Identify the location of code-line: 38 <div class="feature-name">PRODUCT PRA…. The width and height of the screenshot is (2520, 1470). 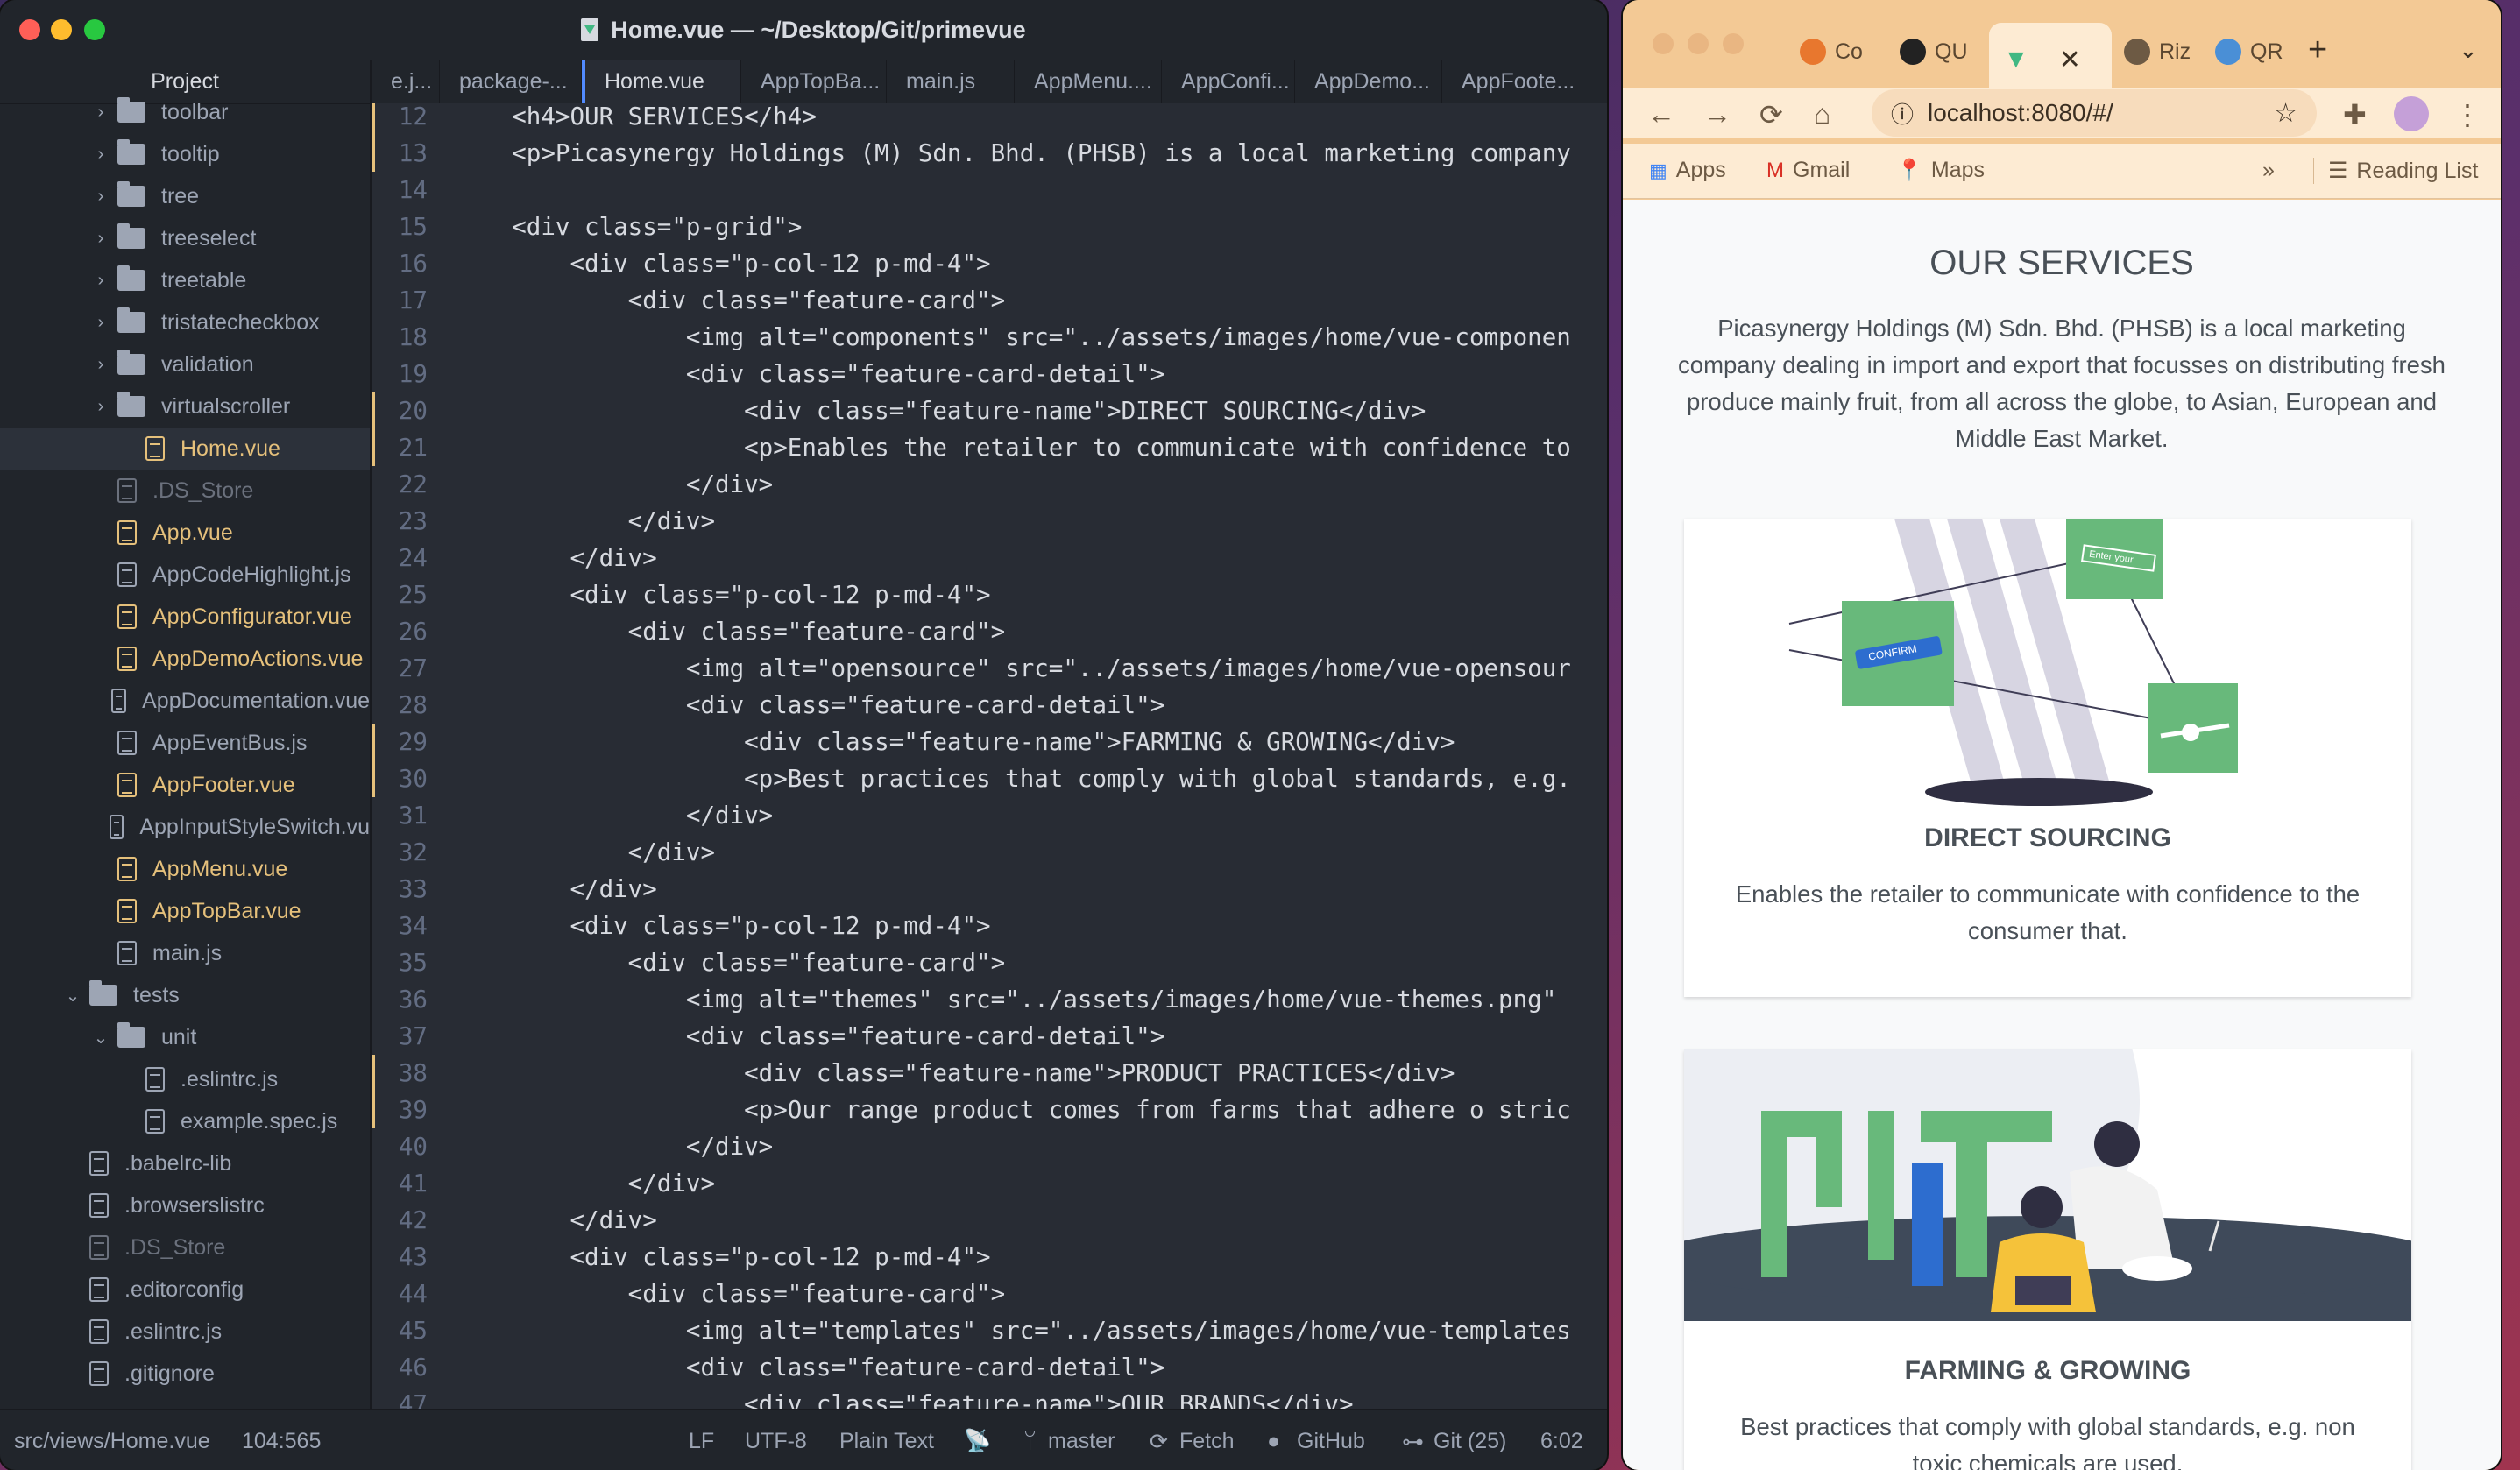
(989, 1073).